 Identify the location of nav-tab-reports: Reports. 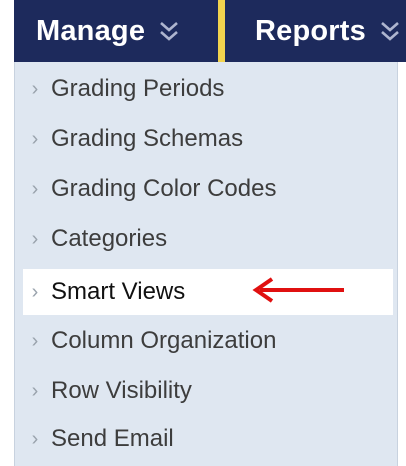
(327, 31).